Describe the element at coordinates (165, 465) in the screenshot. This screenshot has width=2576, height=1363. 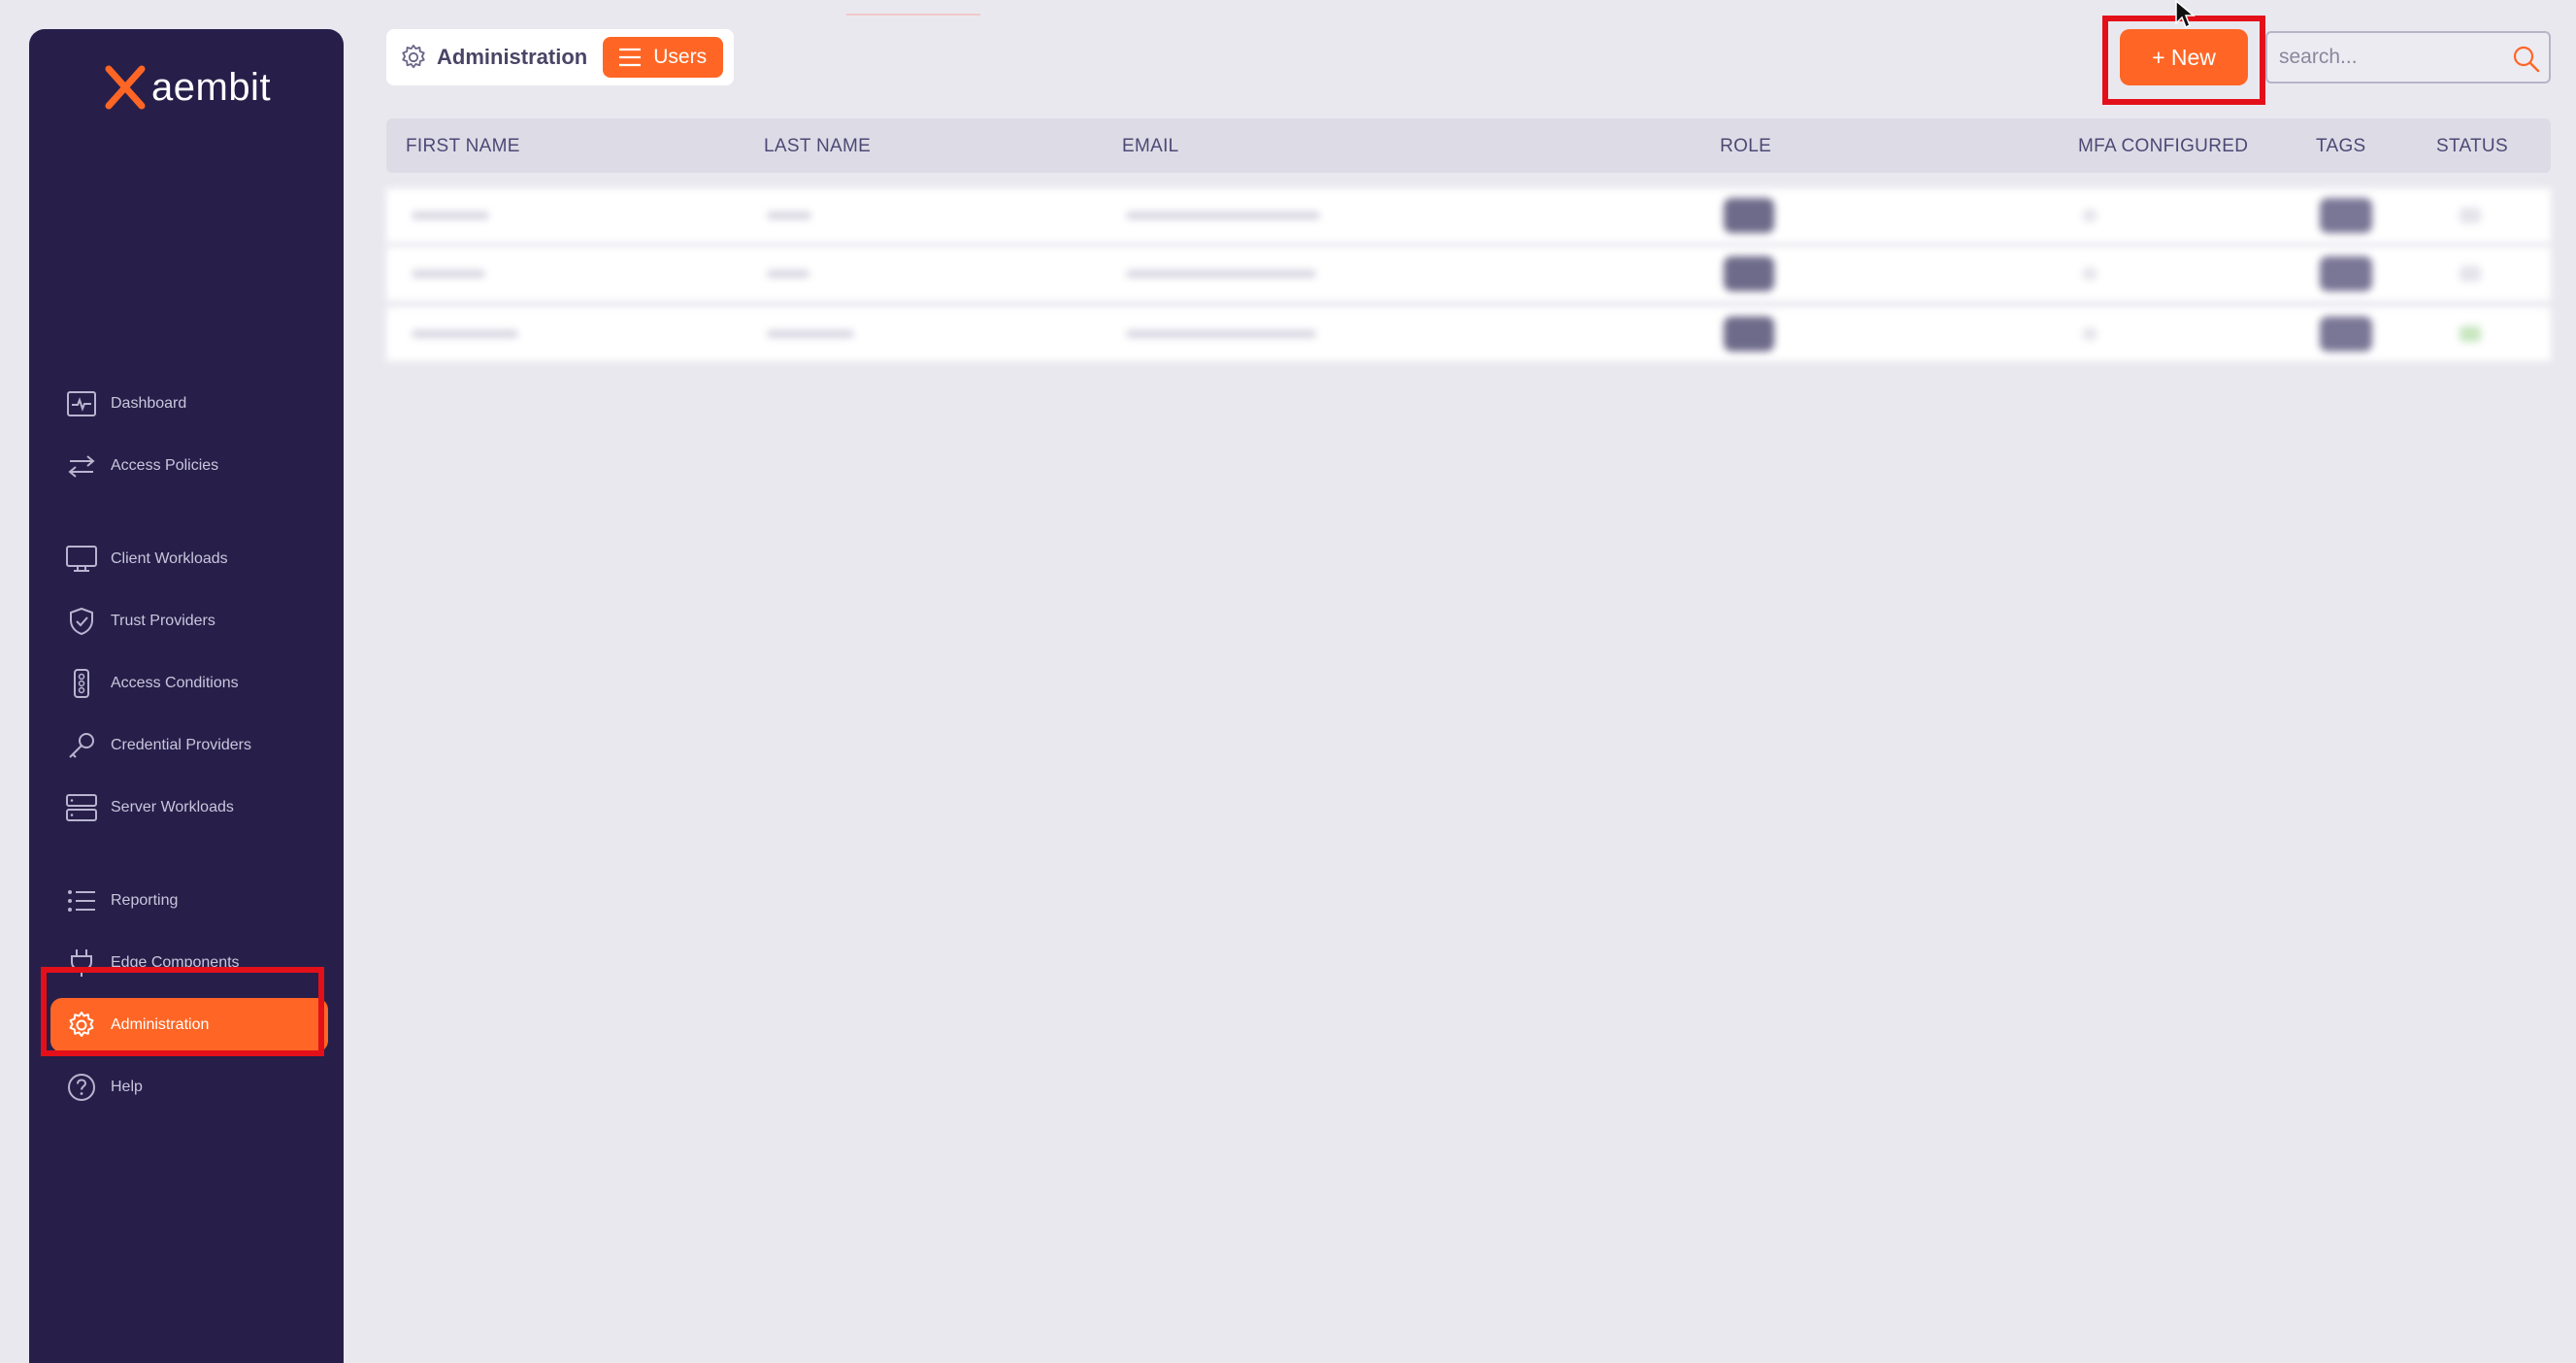
I see `sidebar-item-label: Access Policies` at that location.